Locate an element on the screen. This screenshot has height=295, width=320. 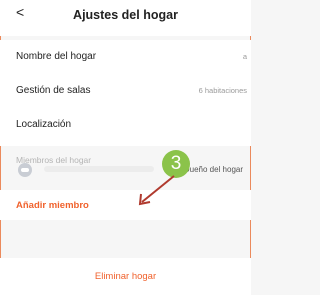
add-member-button: Añadir miembro is located at coordinates (52, 205).